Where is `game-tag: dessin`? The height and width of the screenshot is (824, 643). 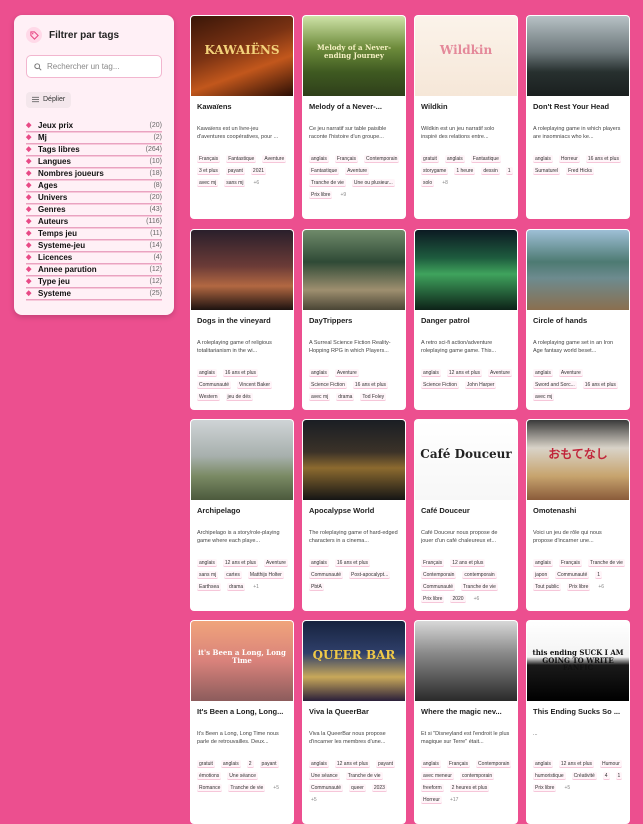 game-tag: dessin is located at coordinates (490, 171).